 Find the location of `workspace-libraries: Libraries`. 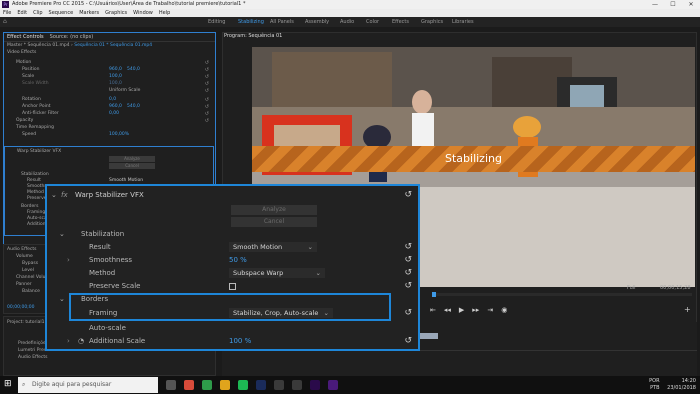

workspace-libraries: Libraries is located at coordinates (463, 22).